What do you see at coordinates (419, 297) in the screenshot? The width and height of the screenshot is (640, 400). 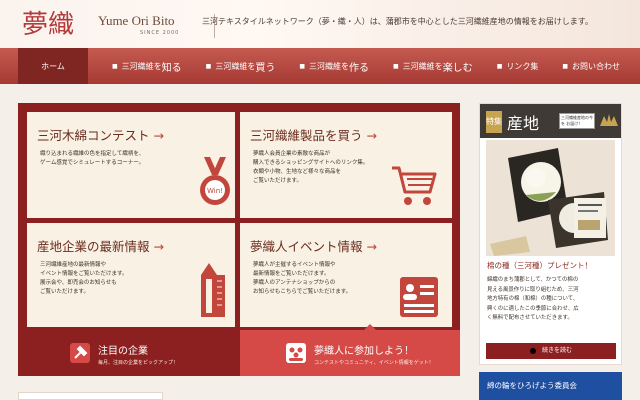 I see `event-list-icon` at bounding box center [419, 297].